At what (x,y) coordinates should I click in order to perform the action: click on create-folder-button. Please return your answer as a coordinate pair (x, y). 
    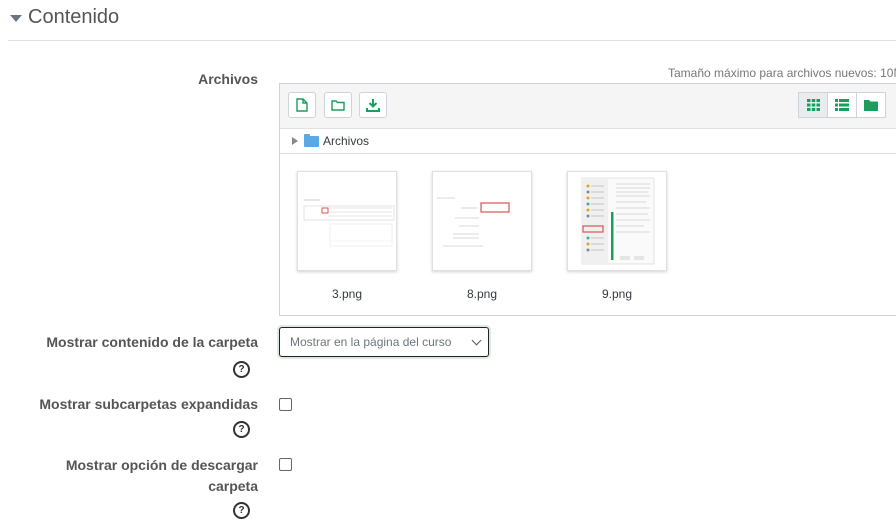
    Looking at the image, I should click on (338, 105).